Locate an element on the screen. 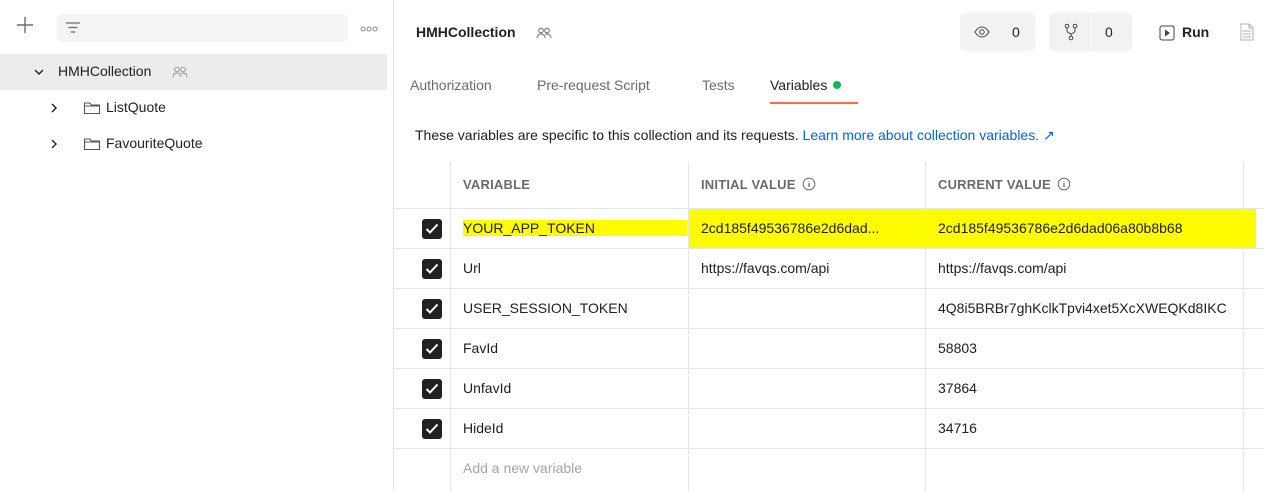 The image size is (1265, 492). watch-count: 0 is located at coordinates (1016, 32).